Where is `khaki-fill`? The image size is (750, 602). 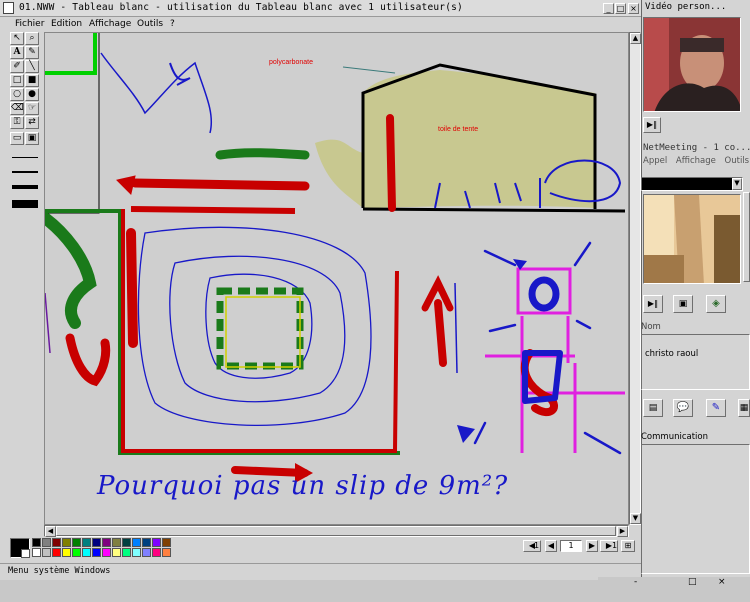
khaki-fill is located at coordinates (455, 139).